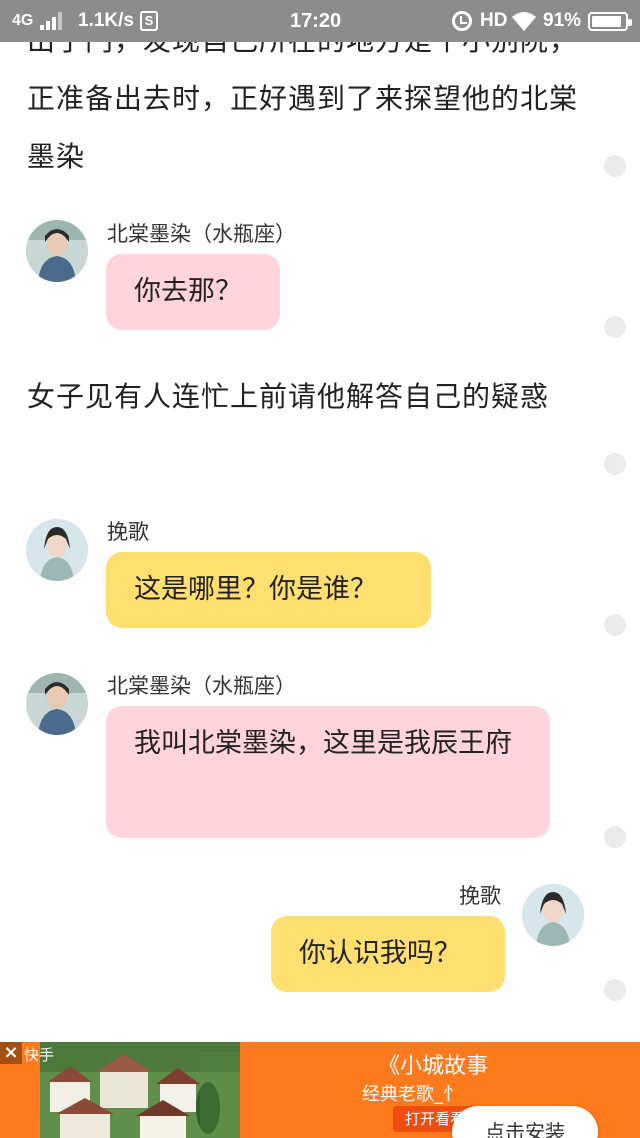  I want to click on battery-icon, so click(610, 21).